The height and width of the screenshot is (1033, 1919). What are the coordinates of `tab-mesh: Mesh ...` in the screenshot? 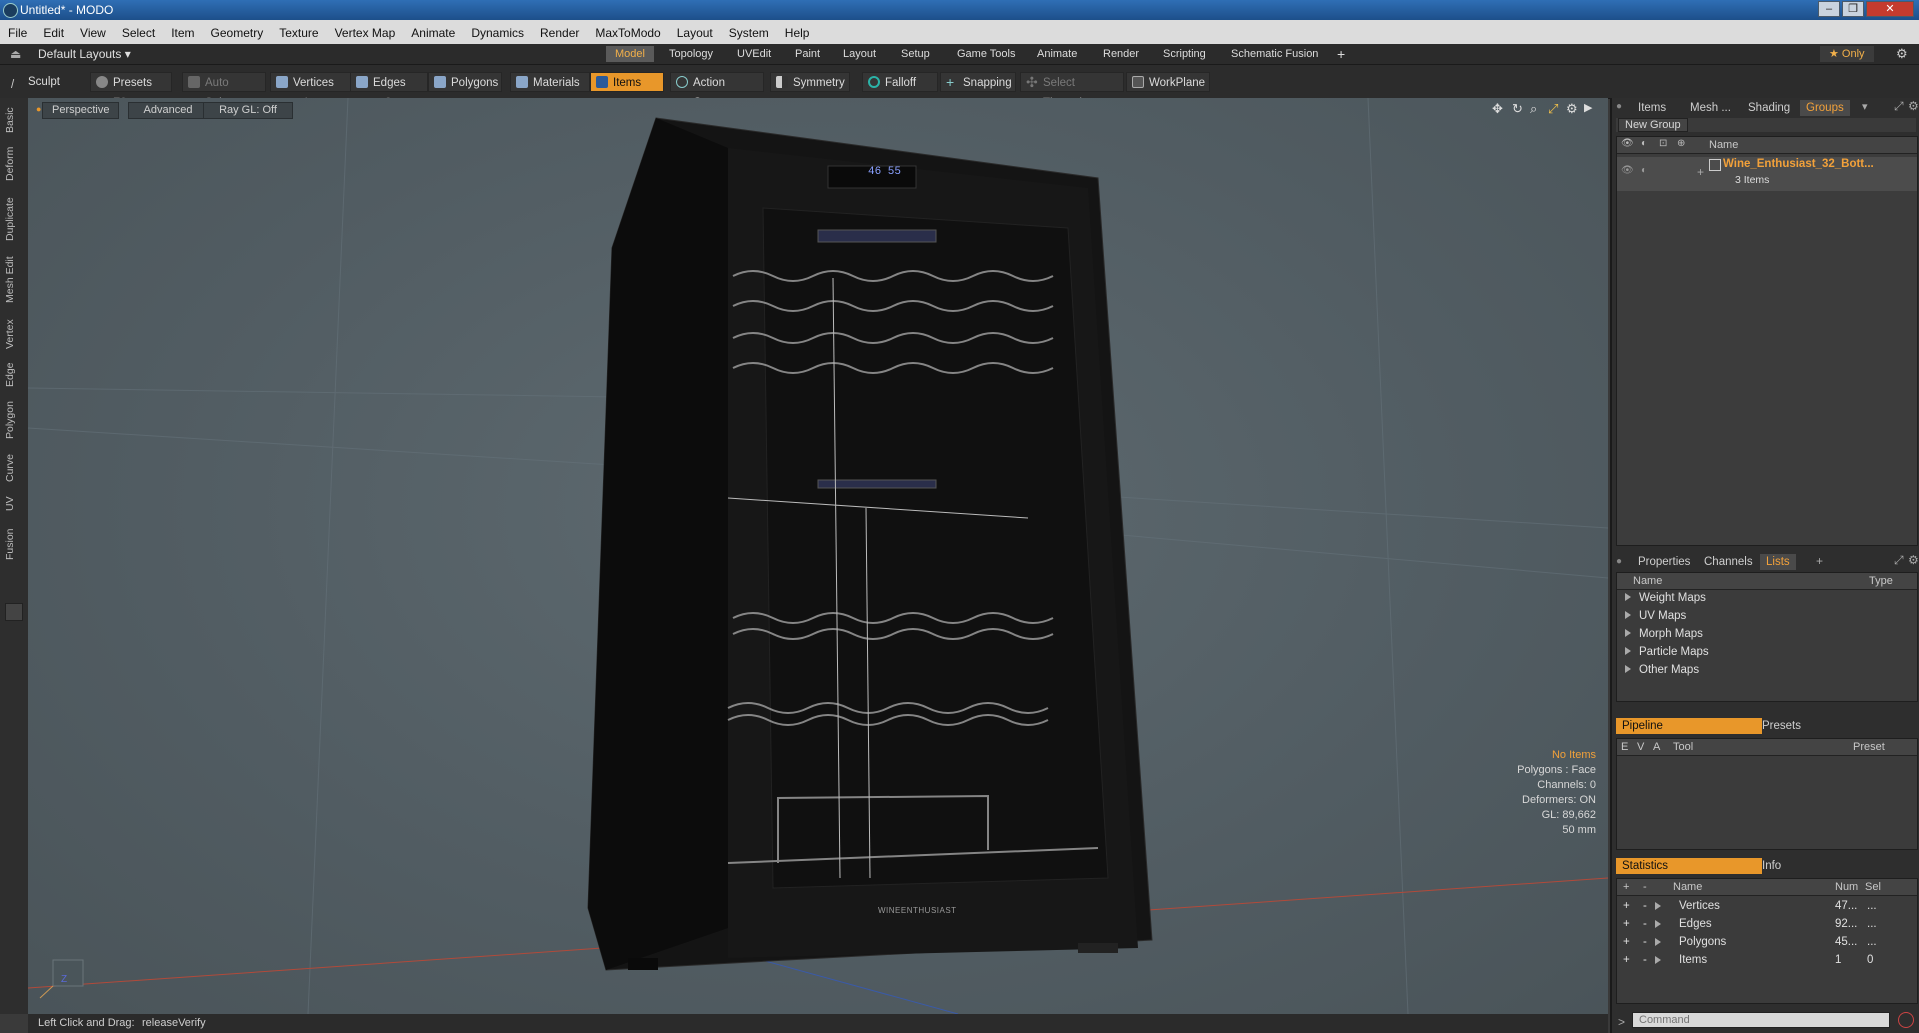 It's located at (1710, 108).